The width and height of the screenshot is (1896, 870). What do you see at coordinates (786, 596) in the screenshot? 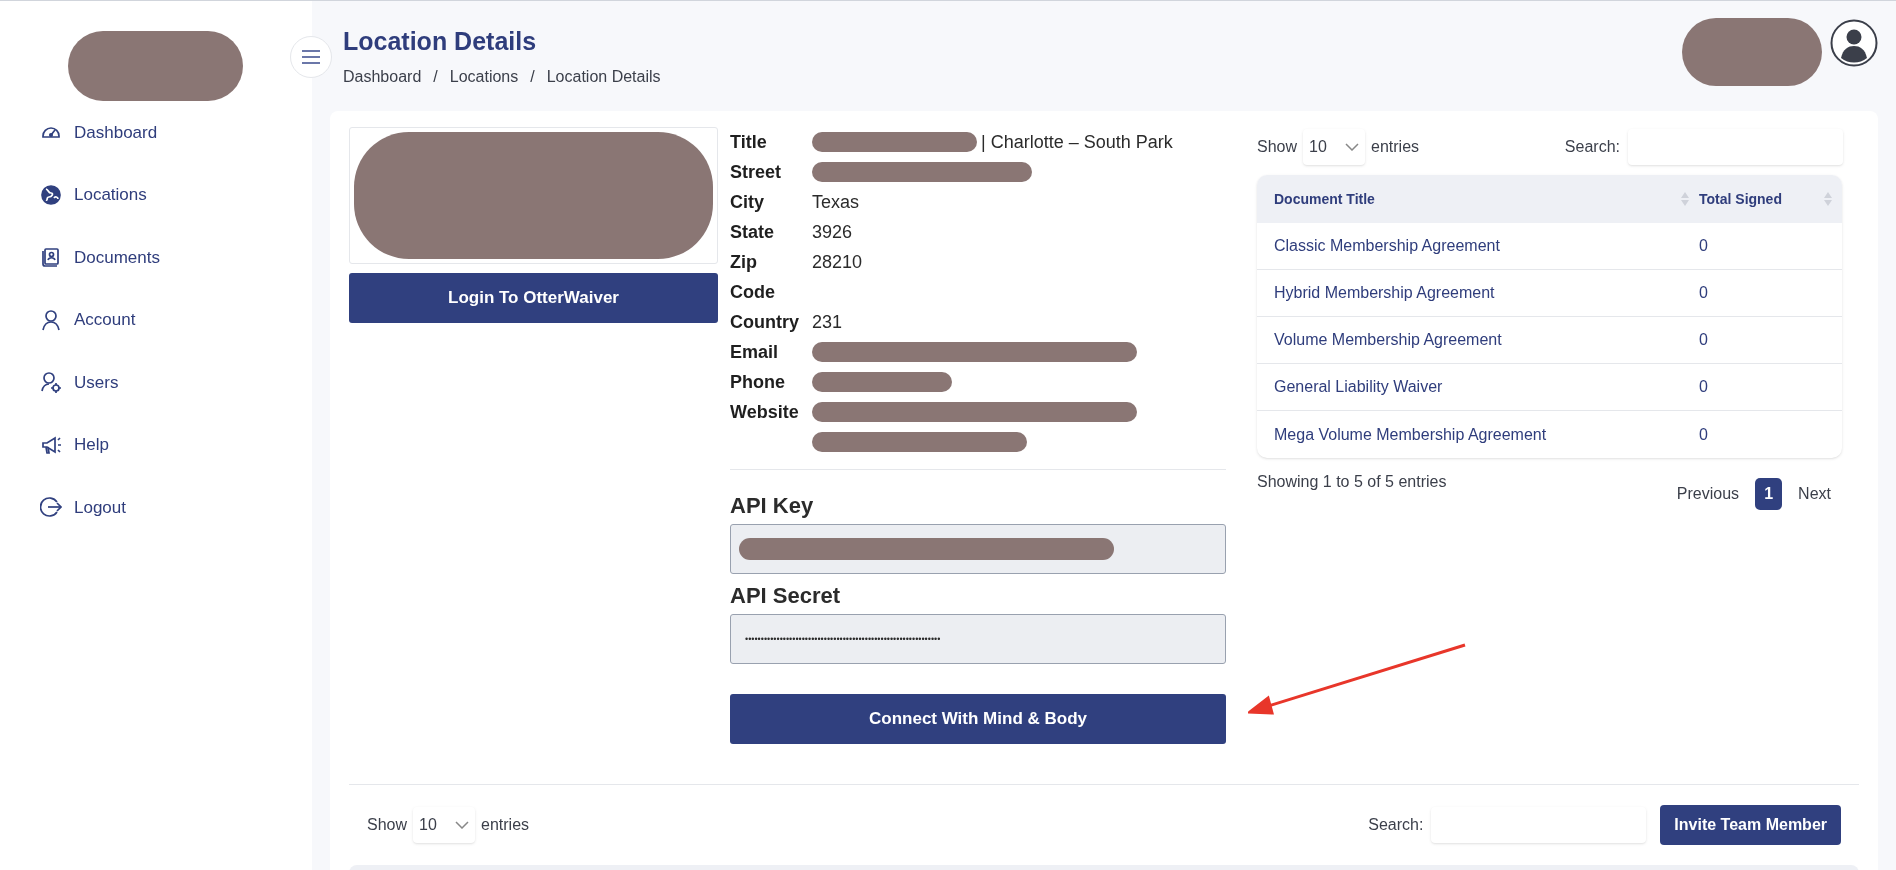
I see `field-label: API Secret` at bounding box center [786, 596].